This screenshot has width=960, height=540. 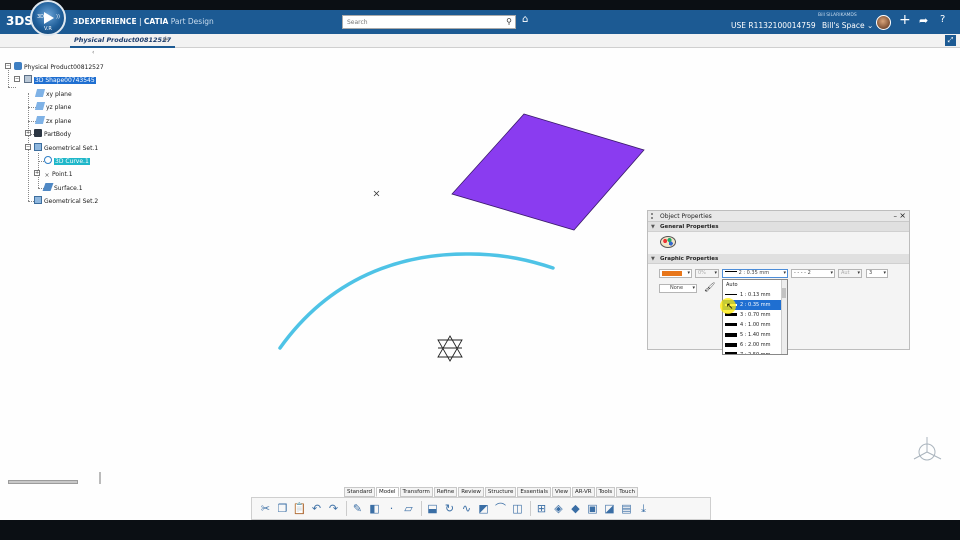 What do you see at coordinates (626, 508) in the screenshot?
I see `thickness-icon: ▤` at bounding box center [626, 508].